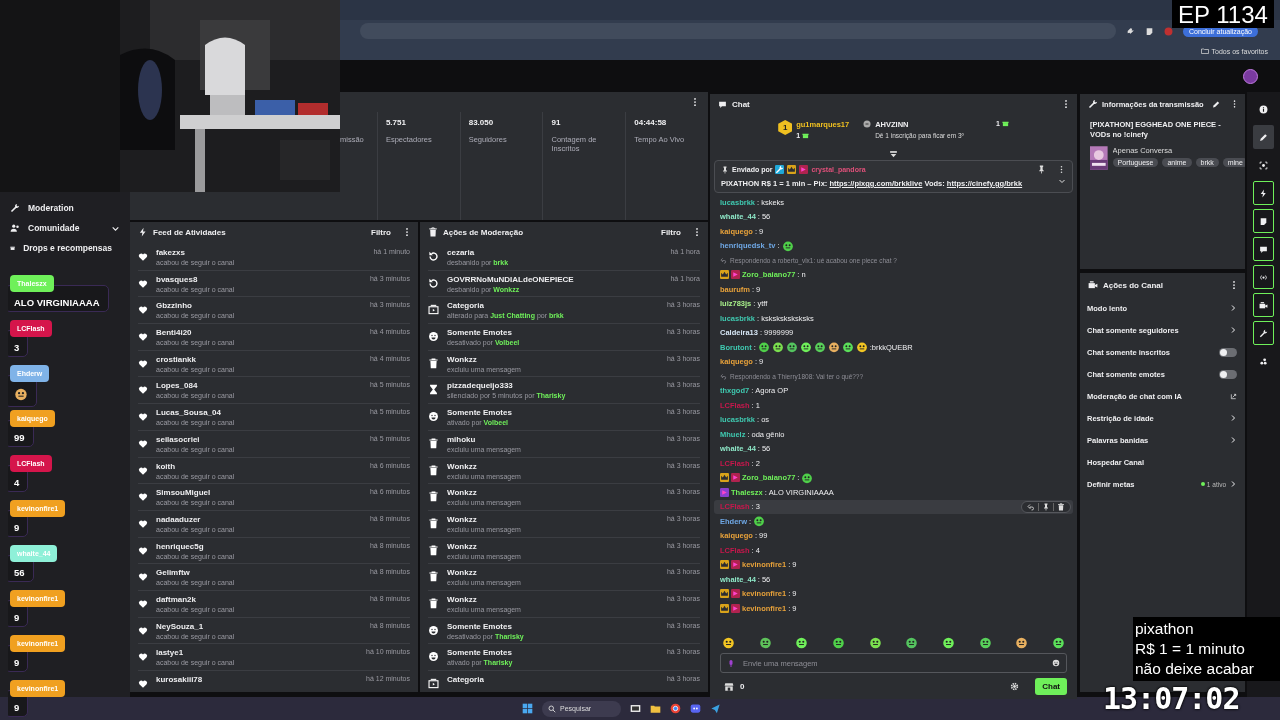 This screenshot has width=1280, height=720. I want to click on camera-icon, so click(1263, 305).